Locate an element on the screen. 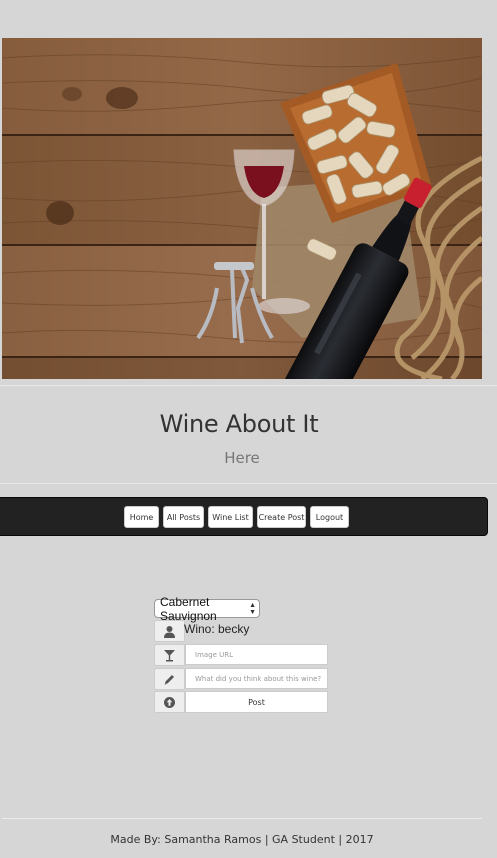 The width and height of the screenshot is (497, 858). review-input is located at coordinates (256, 678).